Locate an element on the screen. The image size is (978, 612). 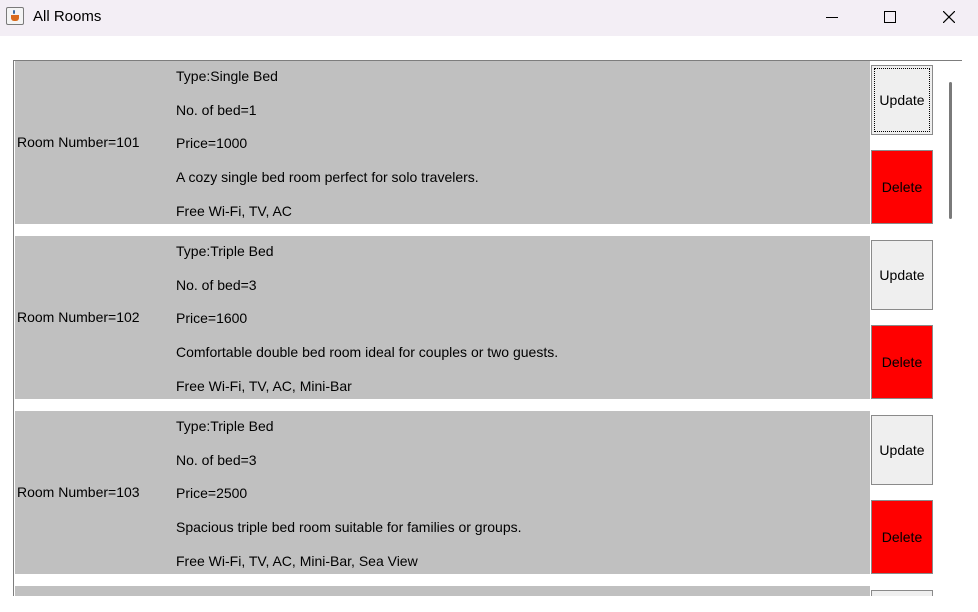
room-row is located at coordinates (476, 591).